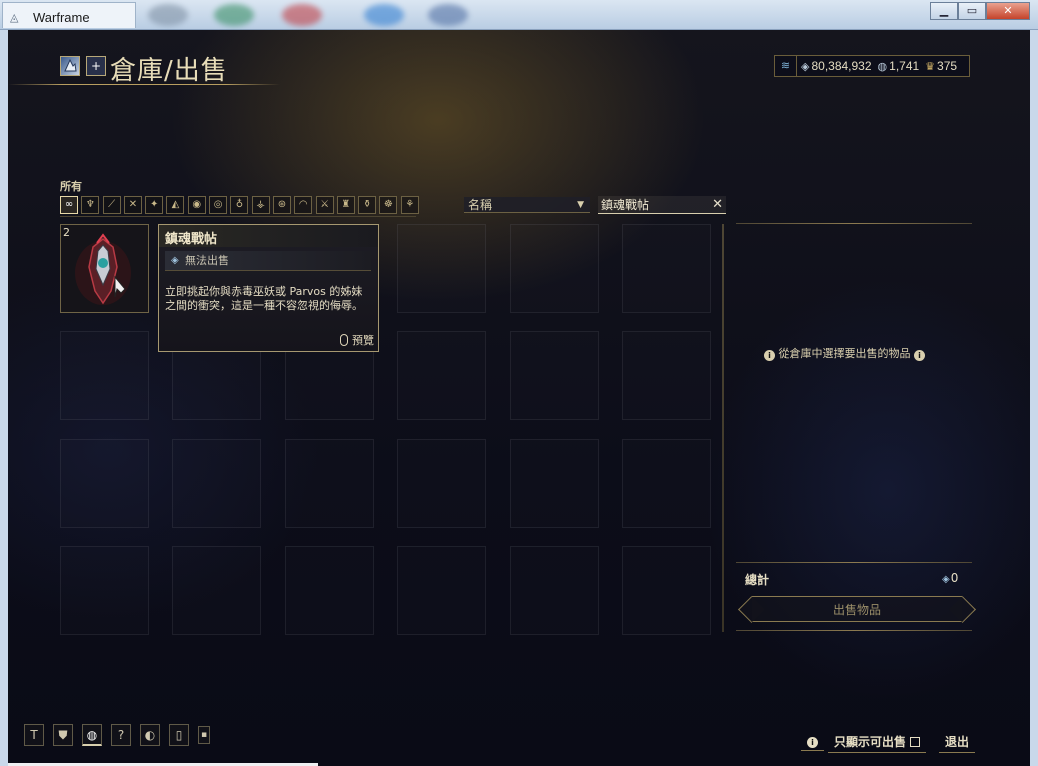 This screenshot has width=1038, height=766. I want to click on tooltip-status-text: 無法出售, so click(207, 260).